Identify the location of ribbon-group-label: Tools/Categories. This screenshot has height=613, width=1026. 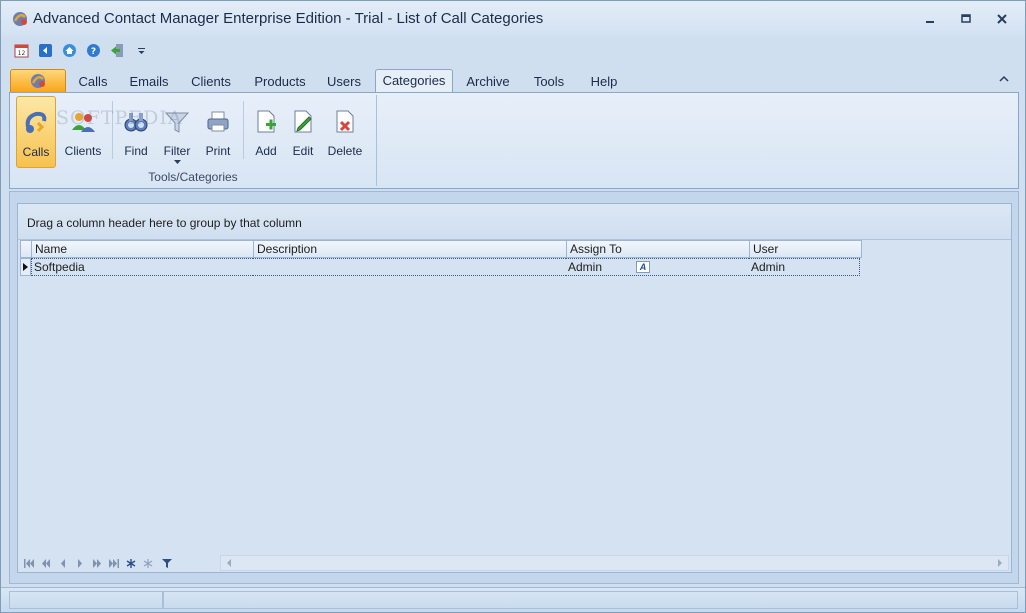
(193, 177).